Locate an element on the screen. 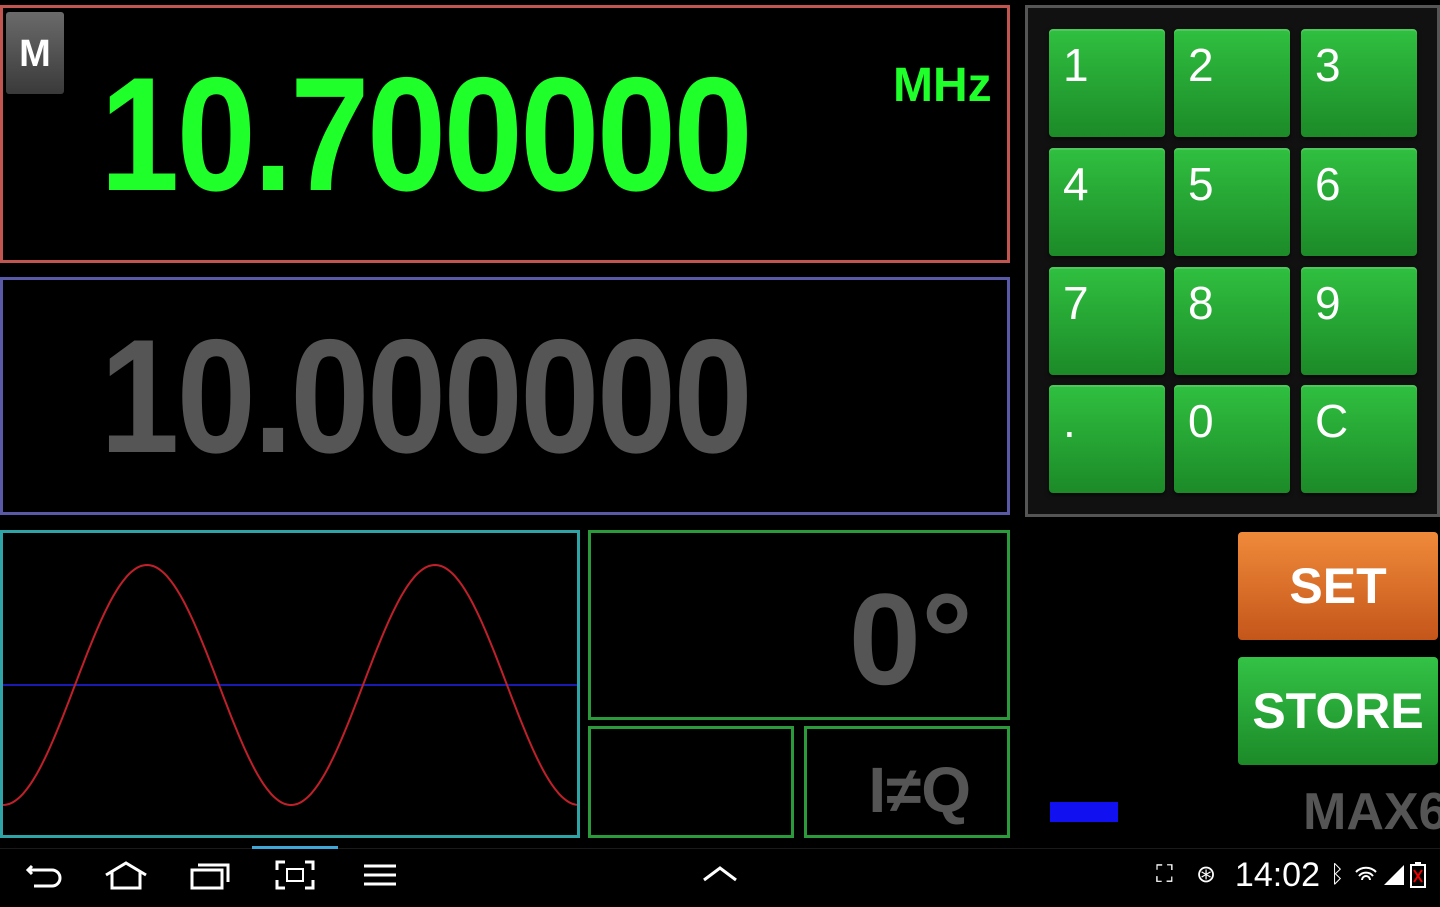  key-decimal: . is located at coordinates (1107, 439).